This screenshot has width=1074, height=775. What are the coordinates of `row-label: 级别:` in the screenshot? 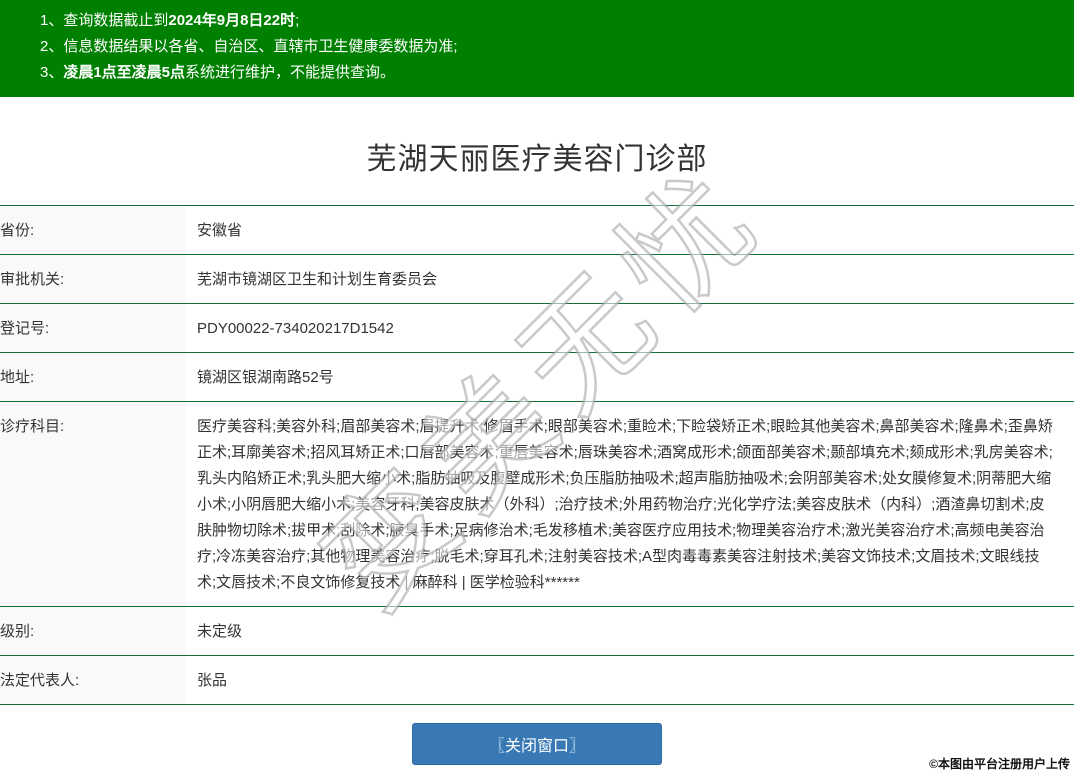 It's located at (92, 631).